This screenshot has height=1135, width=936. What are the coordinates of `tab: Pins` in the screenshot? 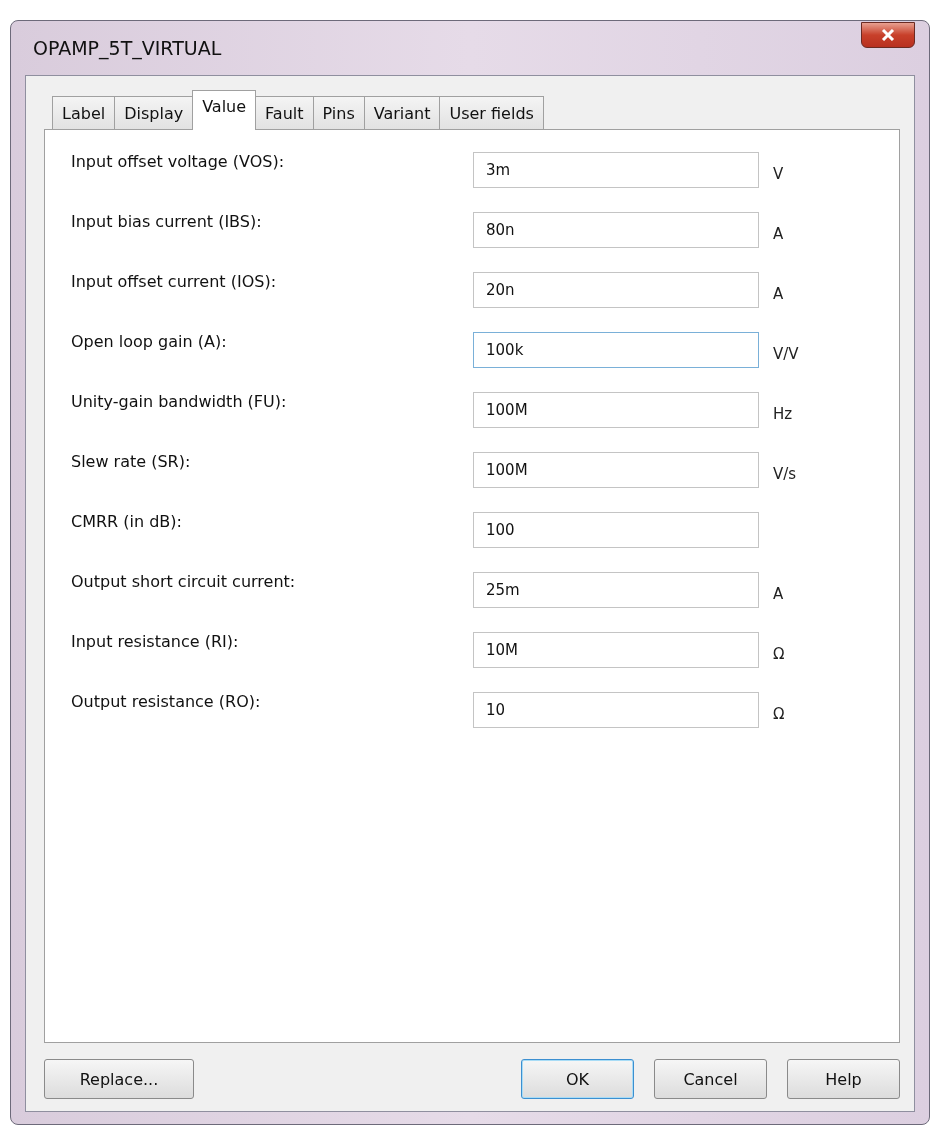 It's located at (338, 113).